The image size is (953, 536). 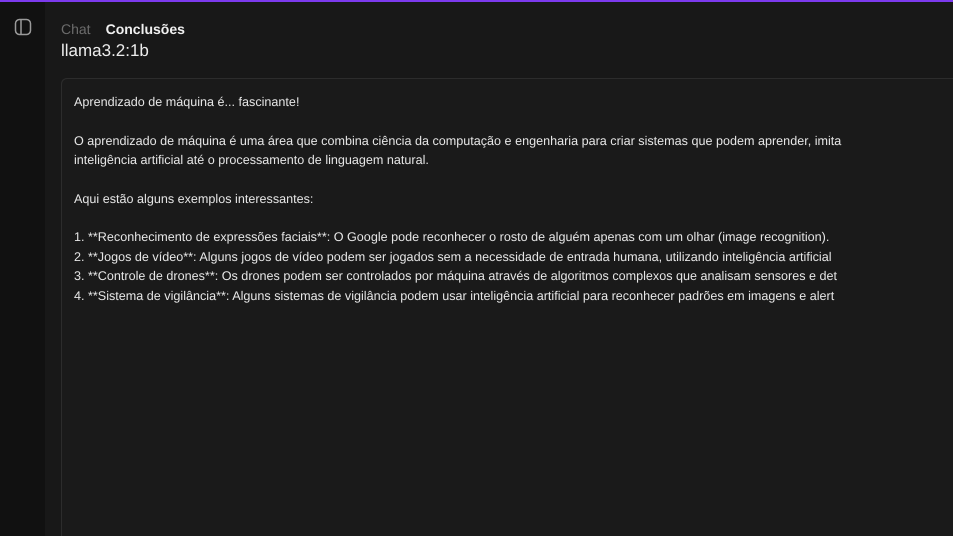 I want to click on output-line: 2. **Jogos de vídeo**: Alguns jogos de vídeo podem ser jogados sem a necessidade de entrada humana, utilizando inteligência artificial, so click(x=453, y=257).